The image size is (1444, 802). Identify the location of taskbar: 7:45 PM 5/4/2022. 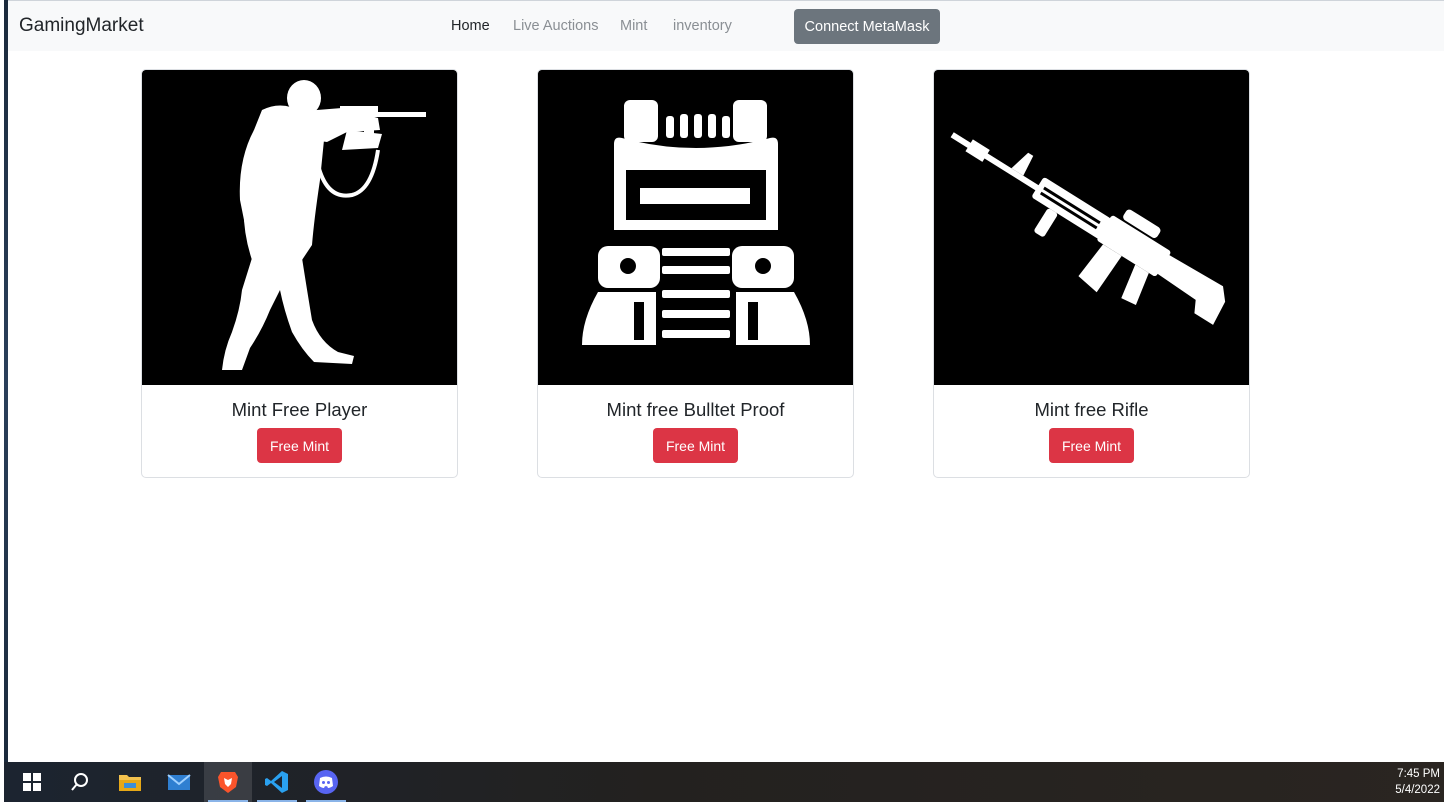
(724, 782).